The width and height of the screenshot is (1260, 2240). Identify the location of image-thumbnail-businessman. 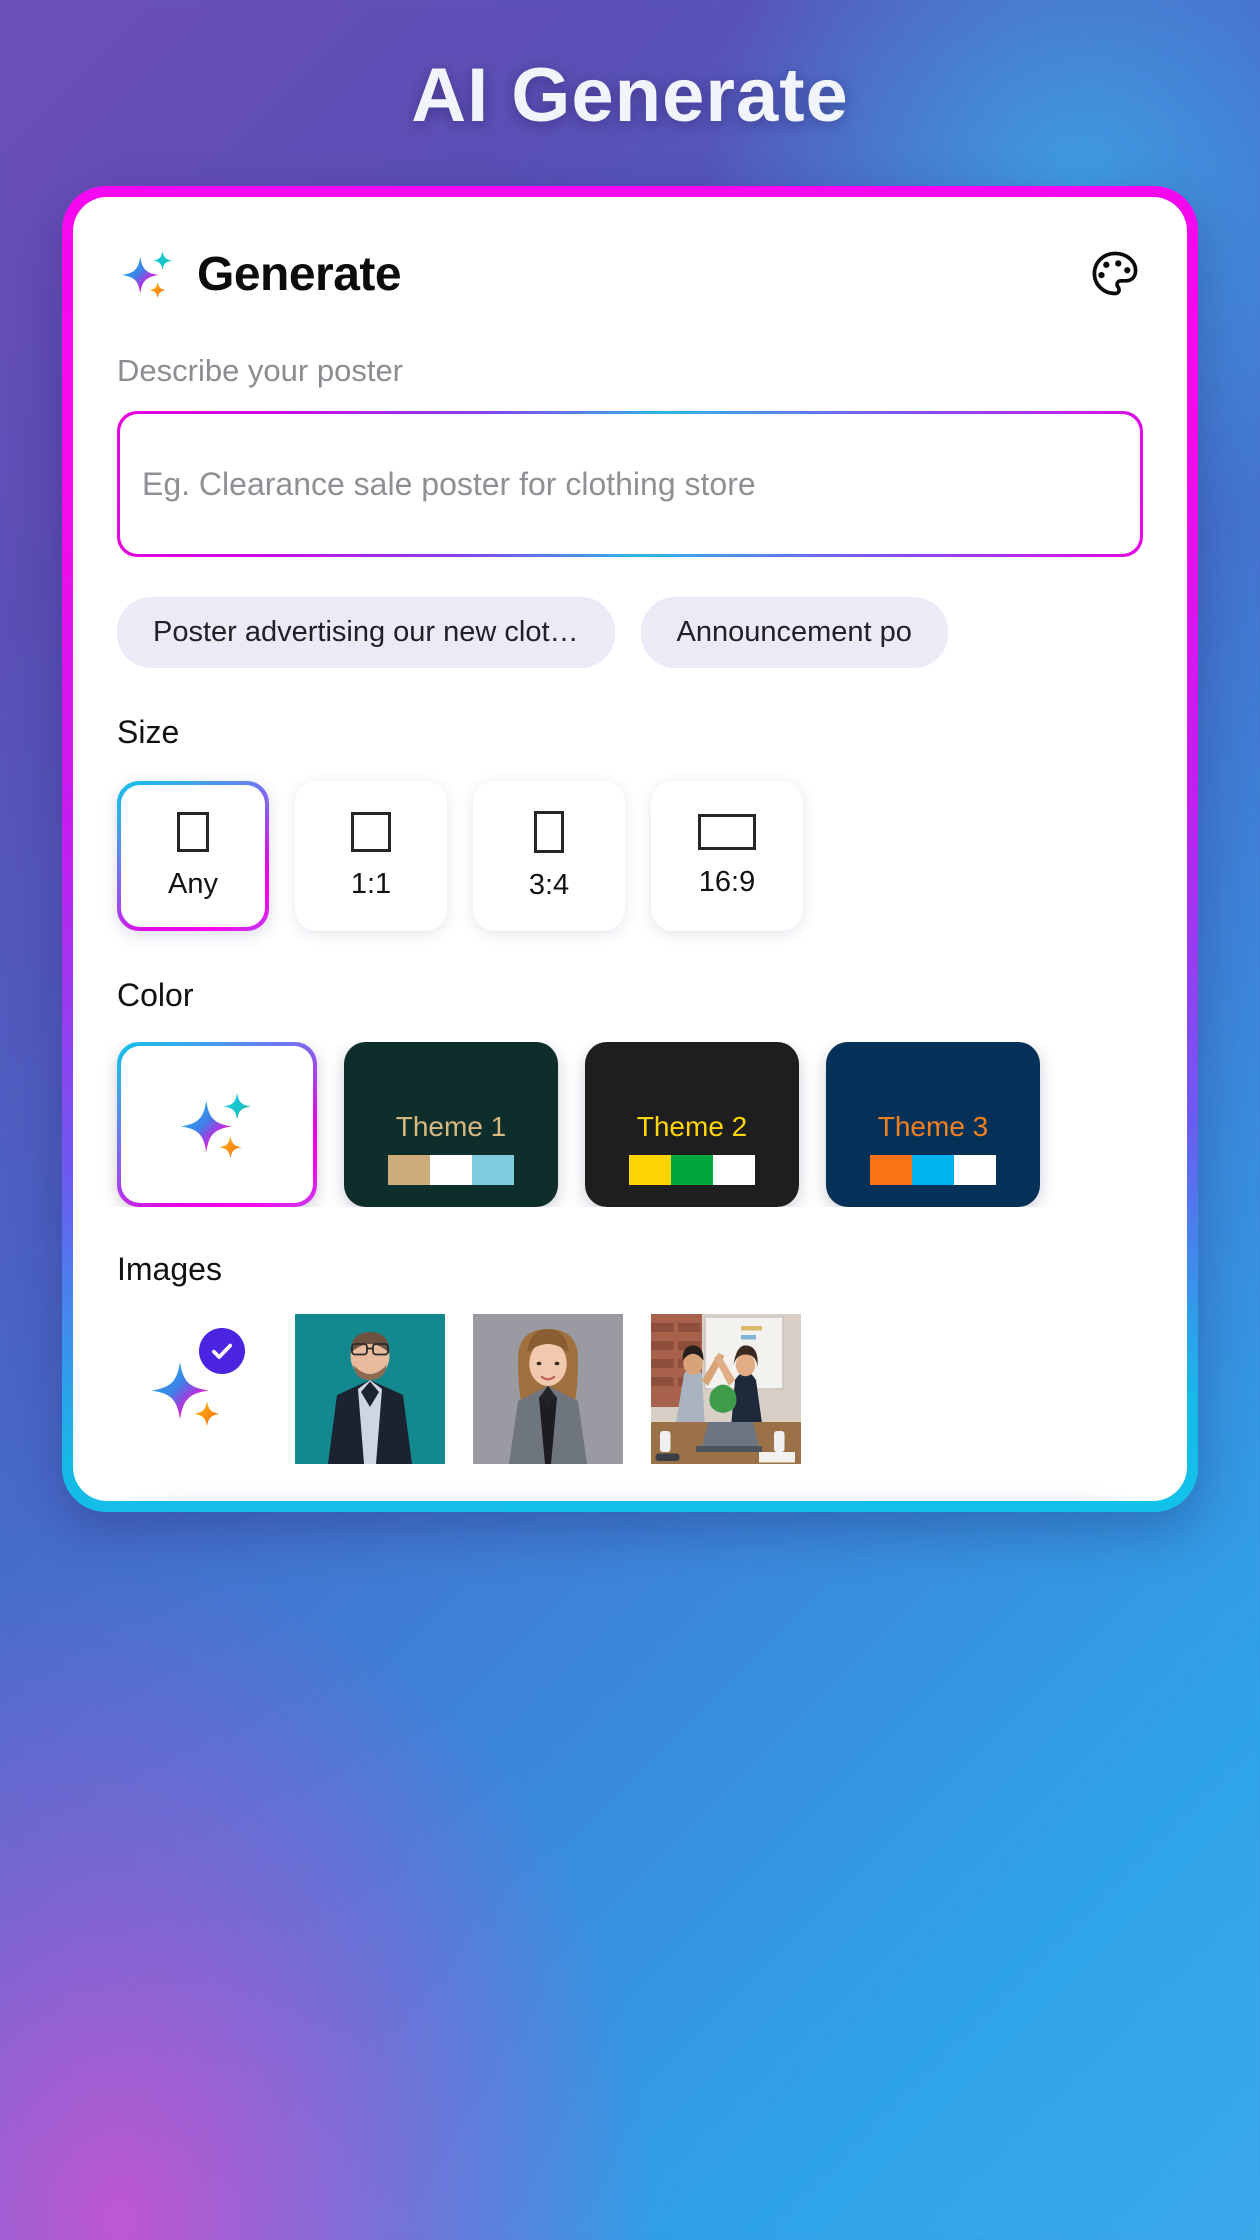
(370, 1389).